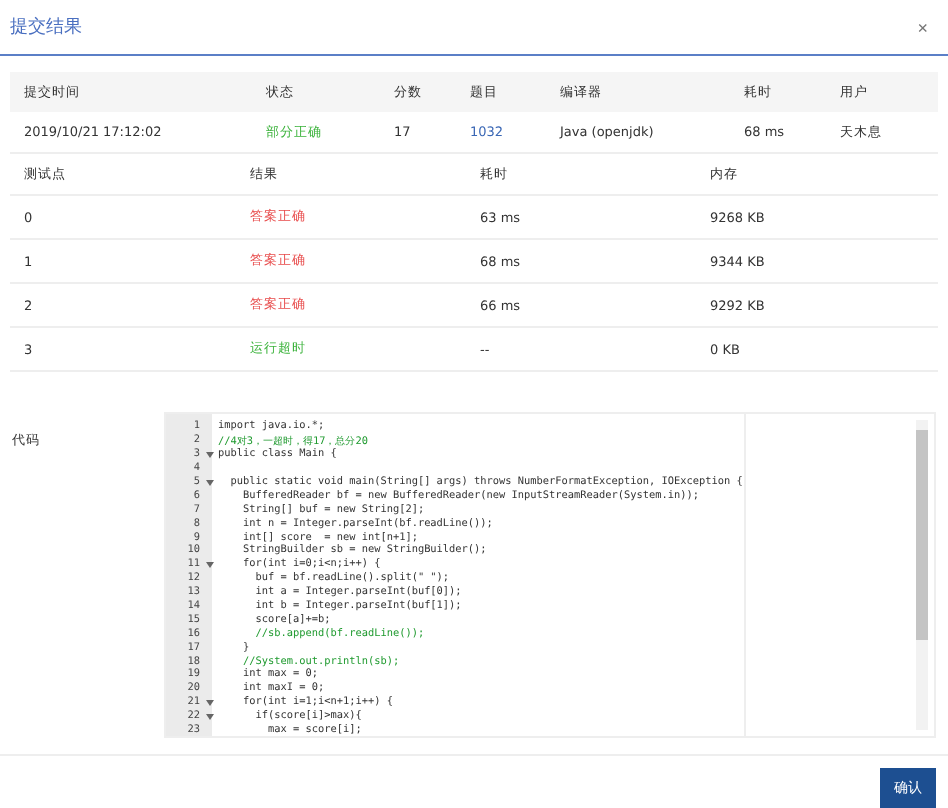 Image resolution: width=948 pixels, height=808 pixels. What do you see at coordinates (922, 575) in the screenshot?
I see `scrollbar` at bounding box center [922, 575].